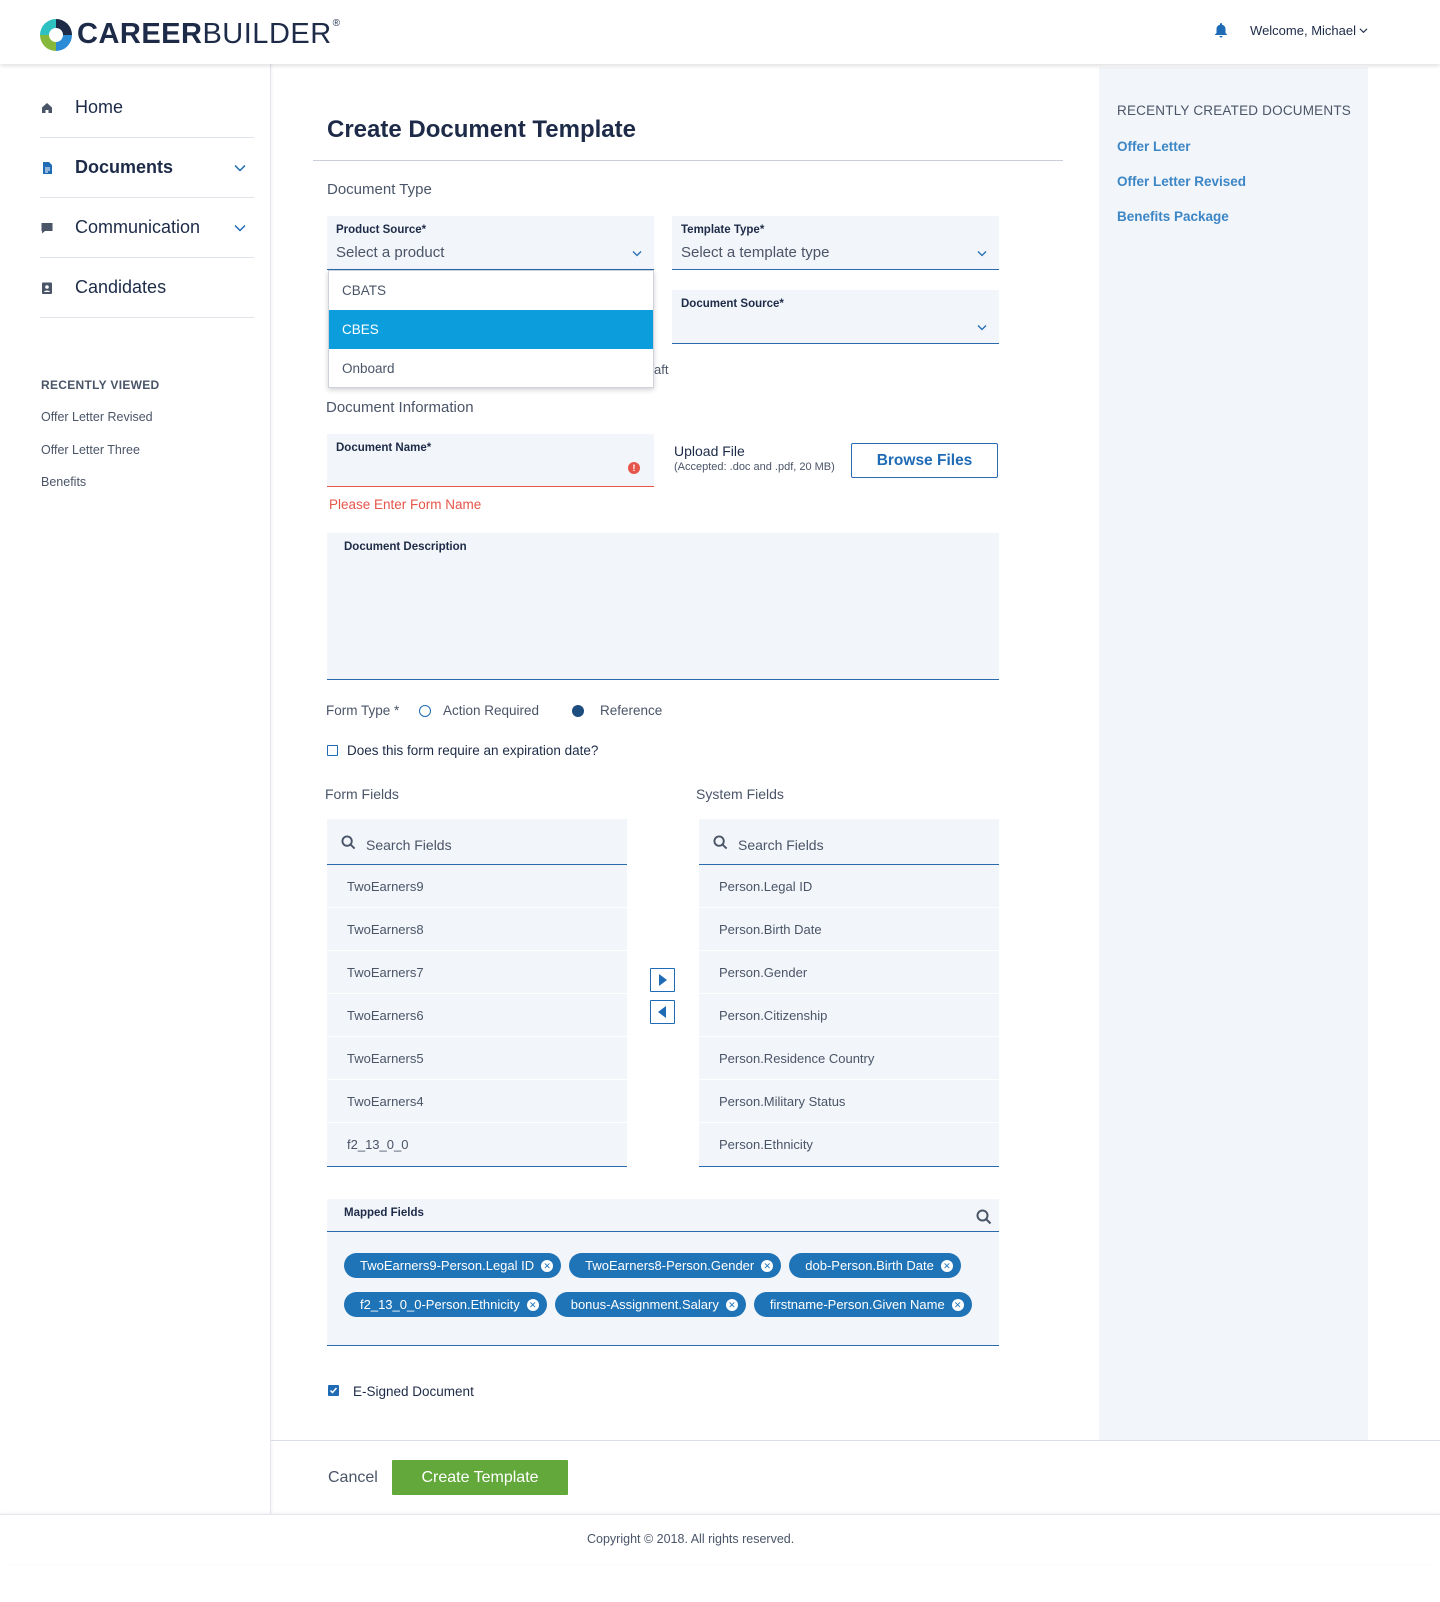 The height and width of the screenshot is (1602, 1440). What do you see at coordinates (477, 1101) in the screenshot?
I see `list-item: TwoEarners4` at bounding box center [477, 1101].